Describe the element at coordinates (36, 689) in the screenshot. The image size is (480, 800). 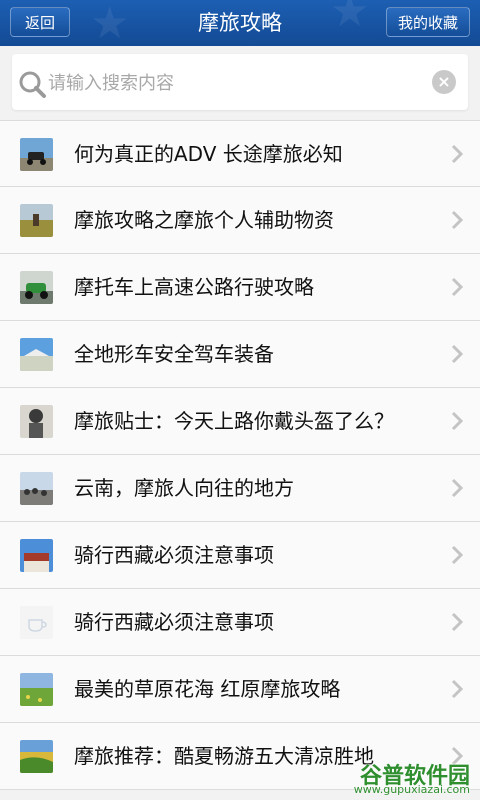
I see `thumbnail-flower-field` at that location.